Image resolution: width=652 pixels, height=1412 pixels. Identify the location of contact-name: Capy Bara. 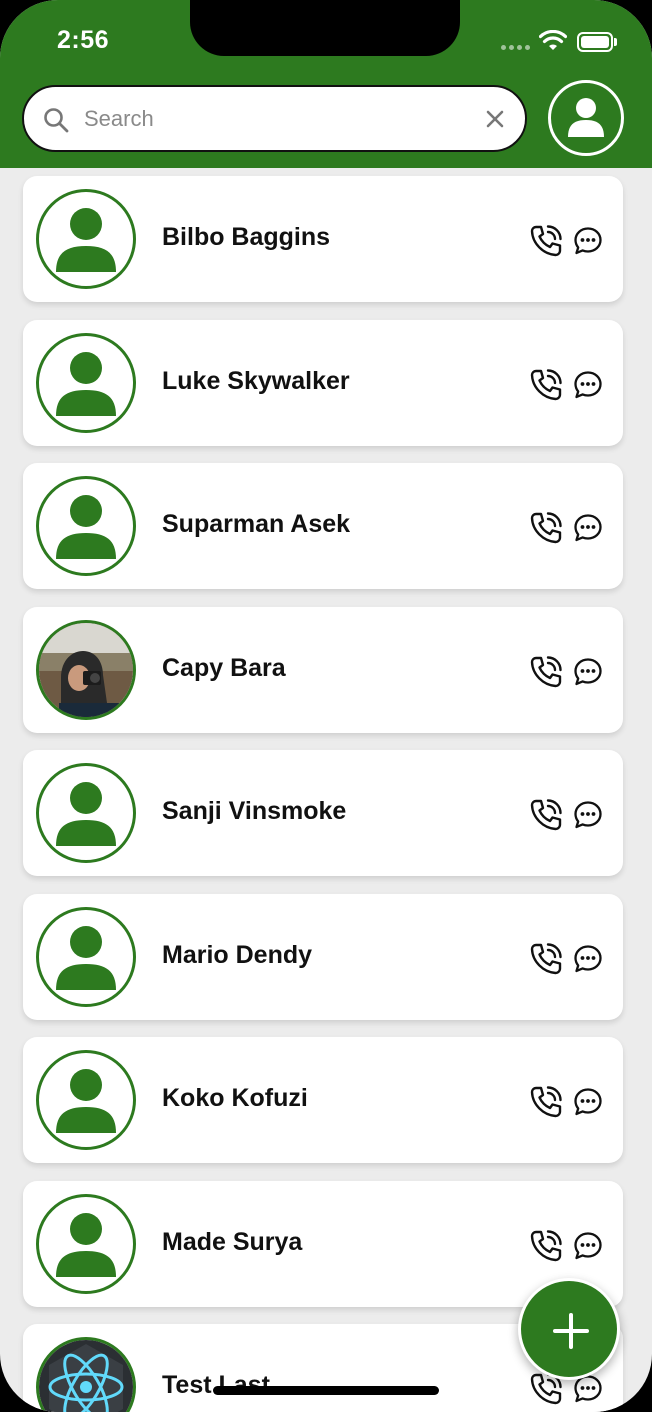
(224, 667).